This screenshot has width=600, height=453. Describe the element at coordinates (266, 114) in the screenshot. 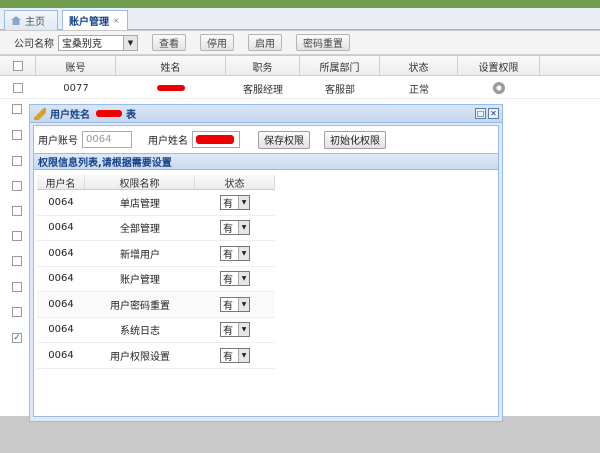

I see `dialog-title-bar: 用户姓名 表` at that location.